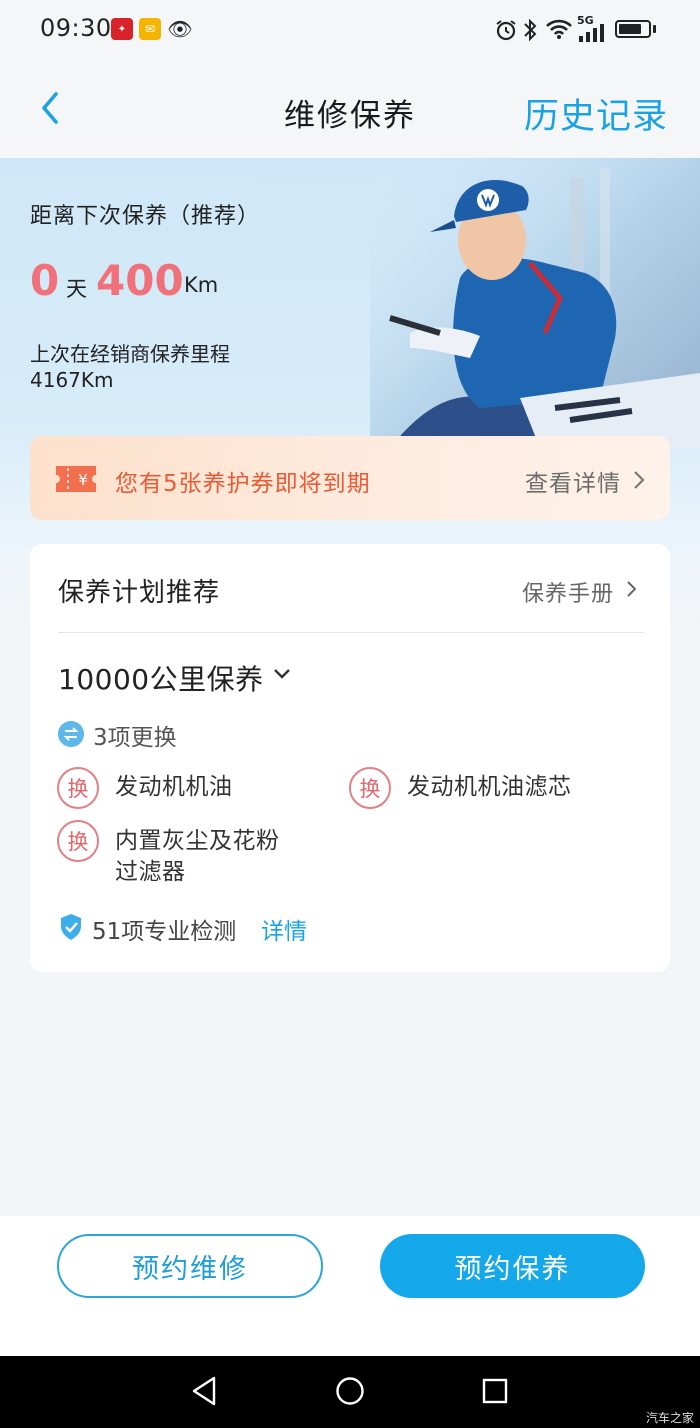  I want to click on alarm-icon, so click(506, 30).